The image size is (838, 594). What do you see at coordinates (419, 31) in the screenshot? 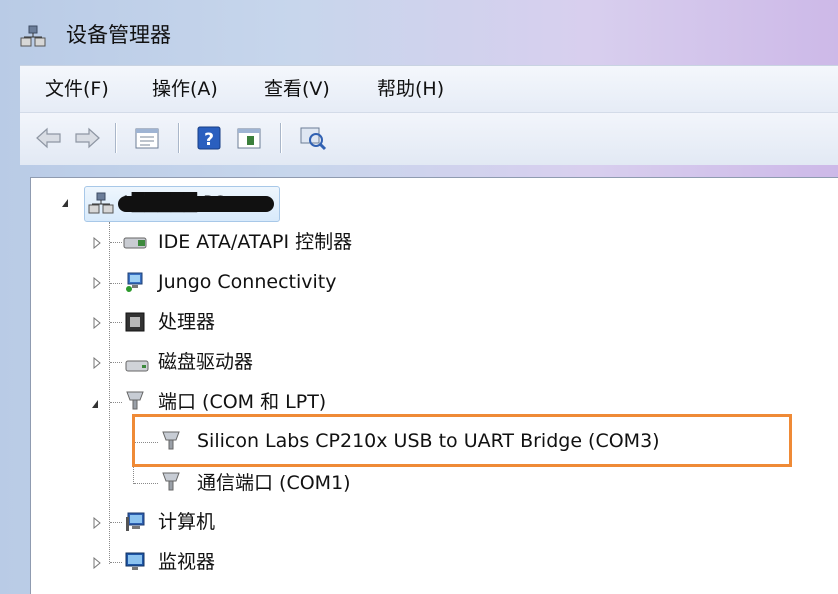
I see `title-bar: 设备管理器` at bounding box center [419, 31].